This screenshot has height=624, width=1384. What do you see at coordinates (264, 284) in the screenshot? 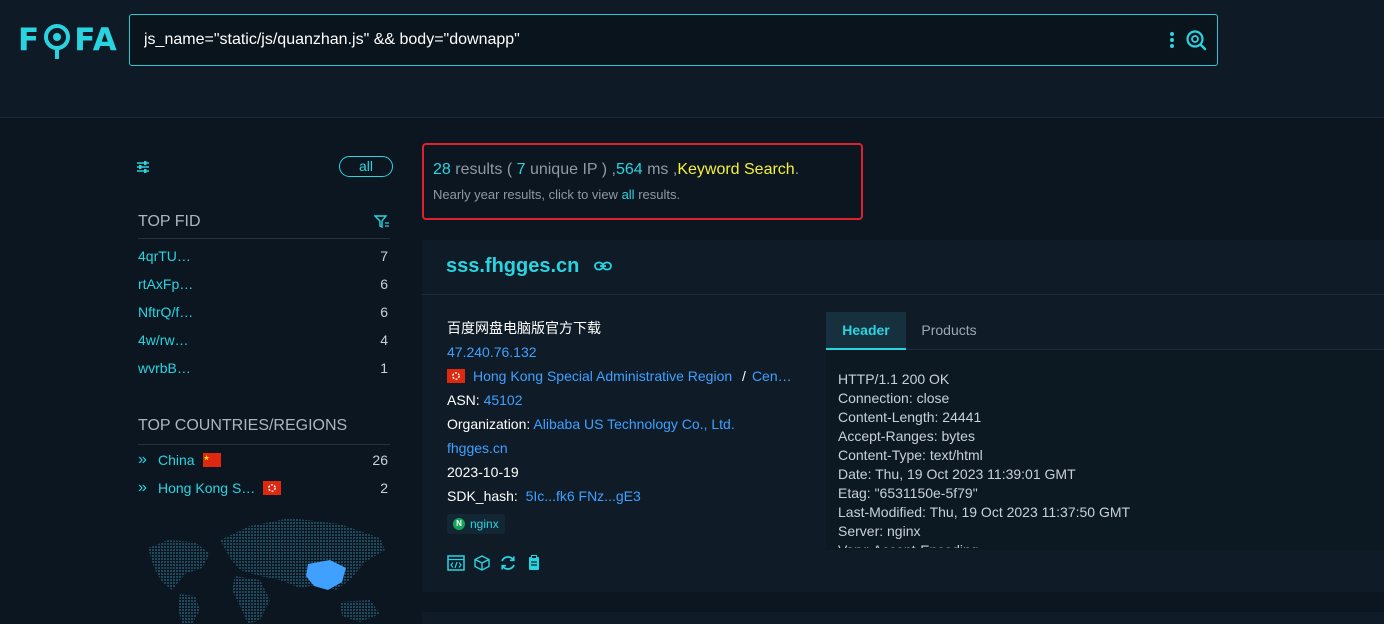
I see `fid-item: rtAxFp… 6` at bounding box center [264, 284].